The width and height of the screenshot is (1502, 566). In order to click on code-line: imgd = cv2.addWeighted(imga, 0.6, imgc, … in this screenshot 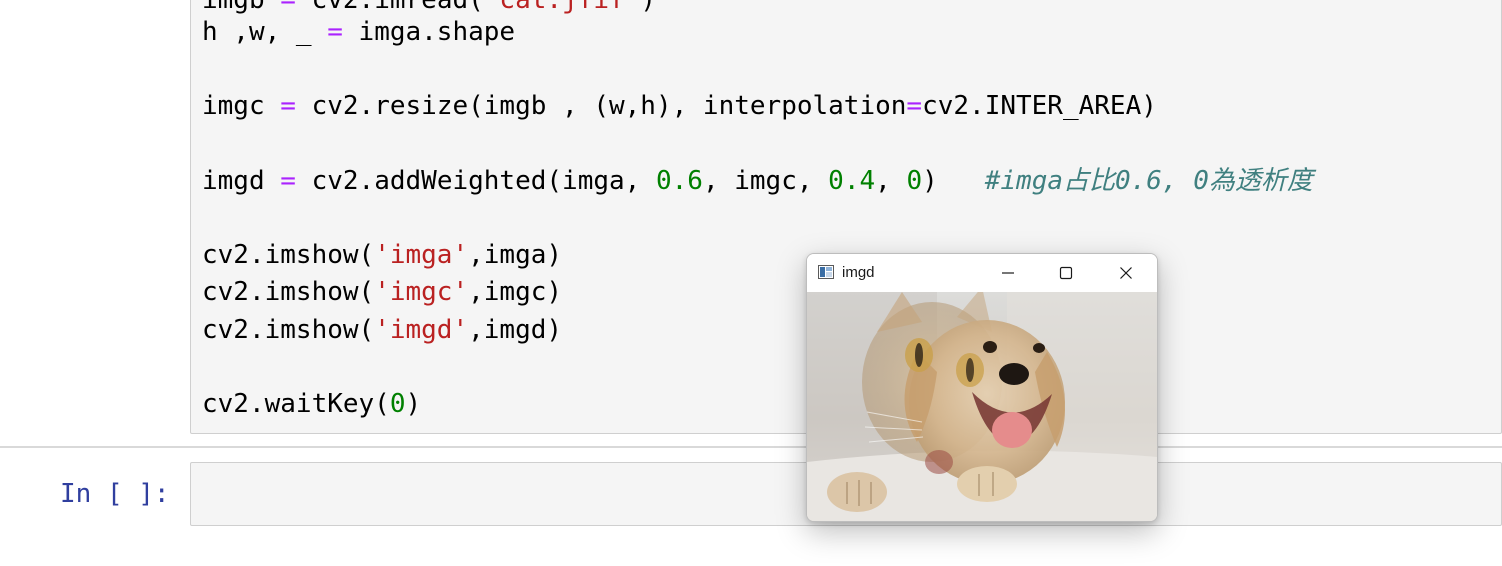, I will do `click(757, 181)`.